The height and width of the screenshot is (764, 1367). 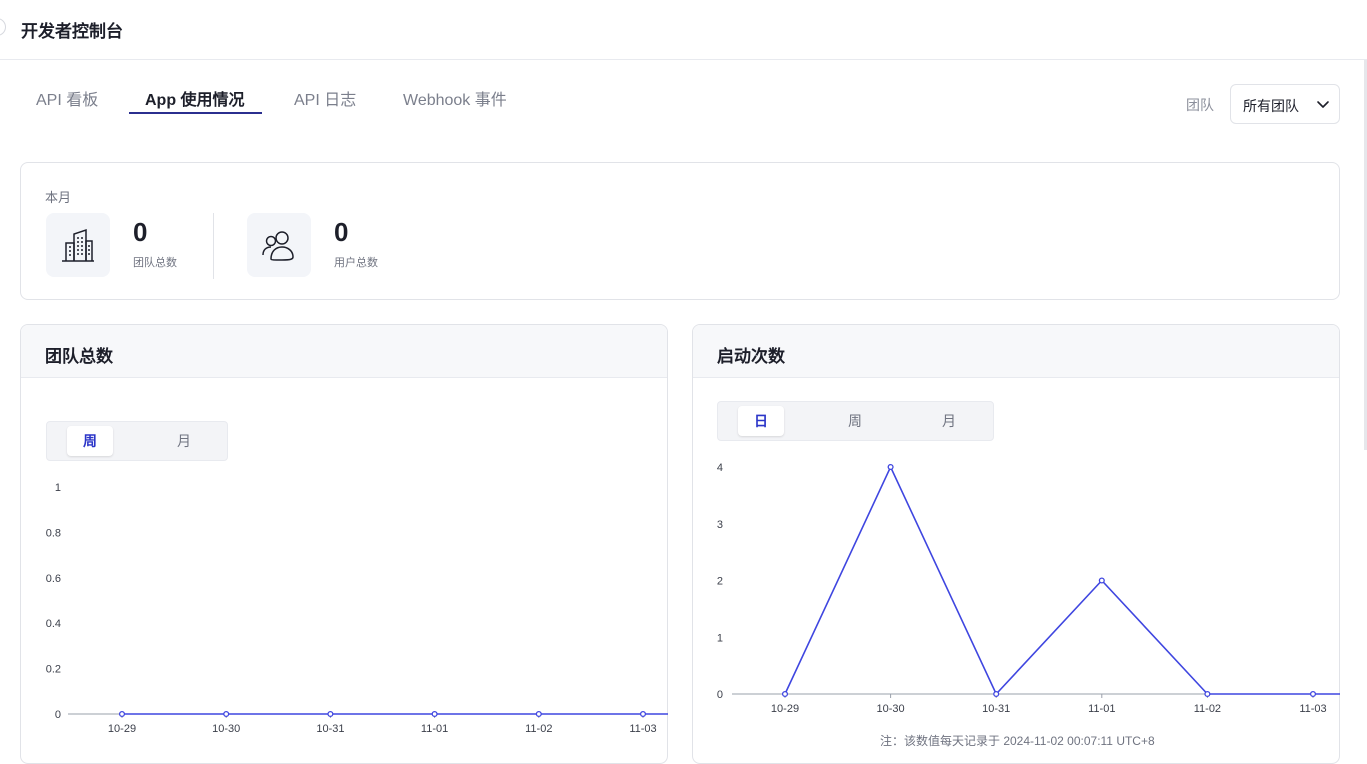 I want to click on tab-api-dashboard: API 看板, so click(x=67, y=98).